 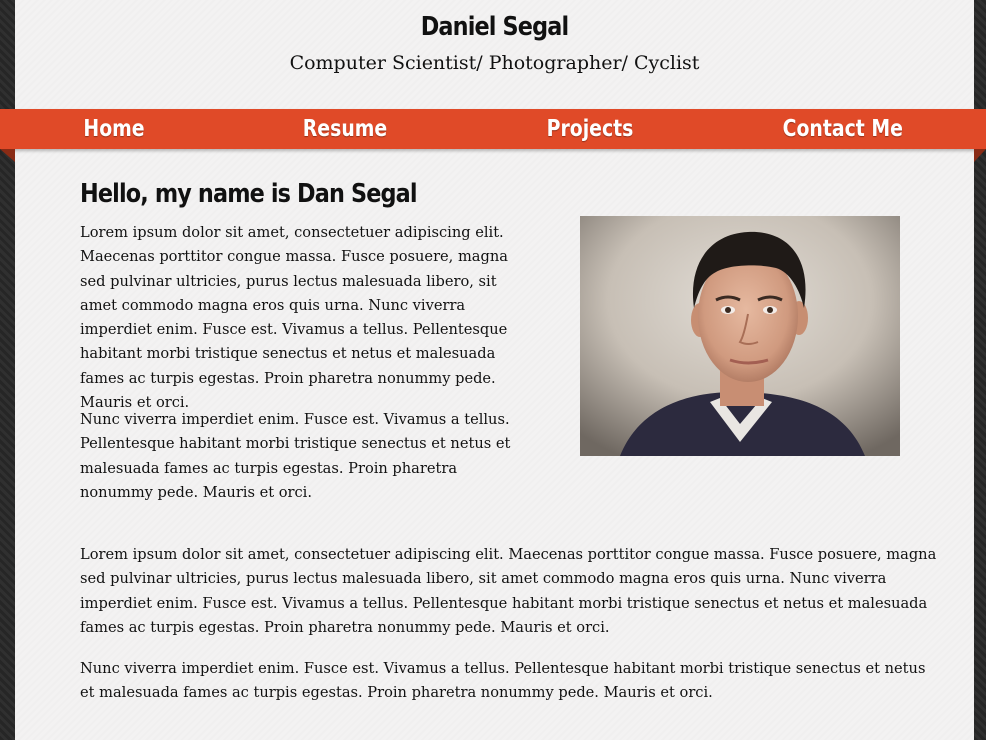 What do you see at coordinates (345, 129) in the screenshot?
I see `nav-resume-link: Resume` at bounding box center [345, 129].